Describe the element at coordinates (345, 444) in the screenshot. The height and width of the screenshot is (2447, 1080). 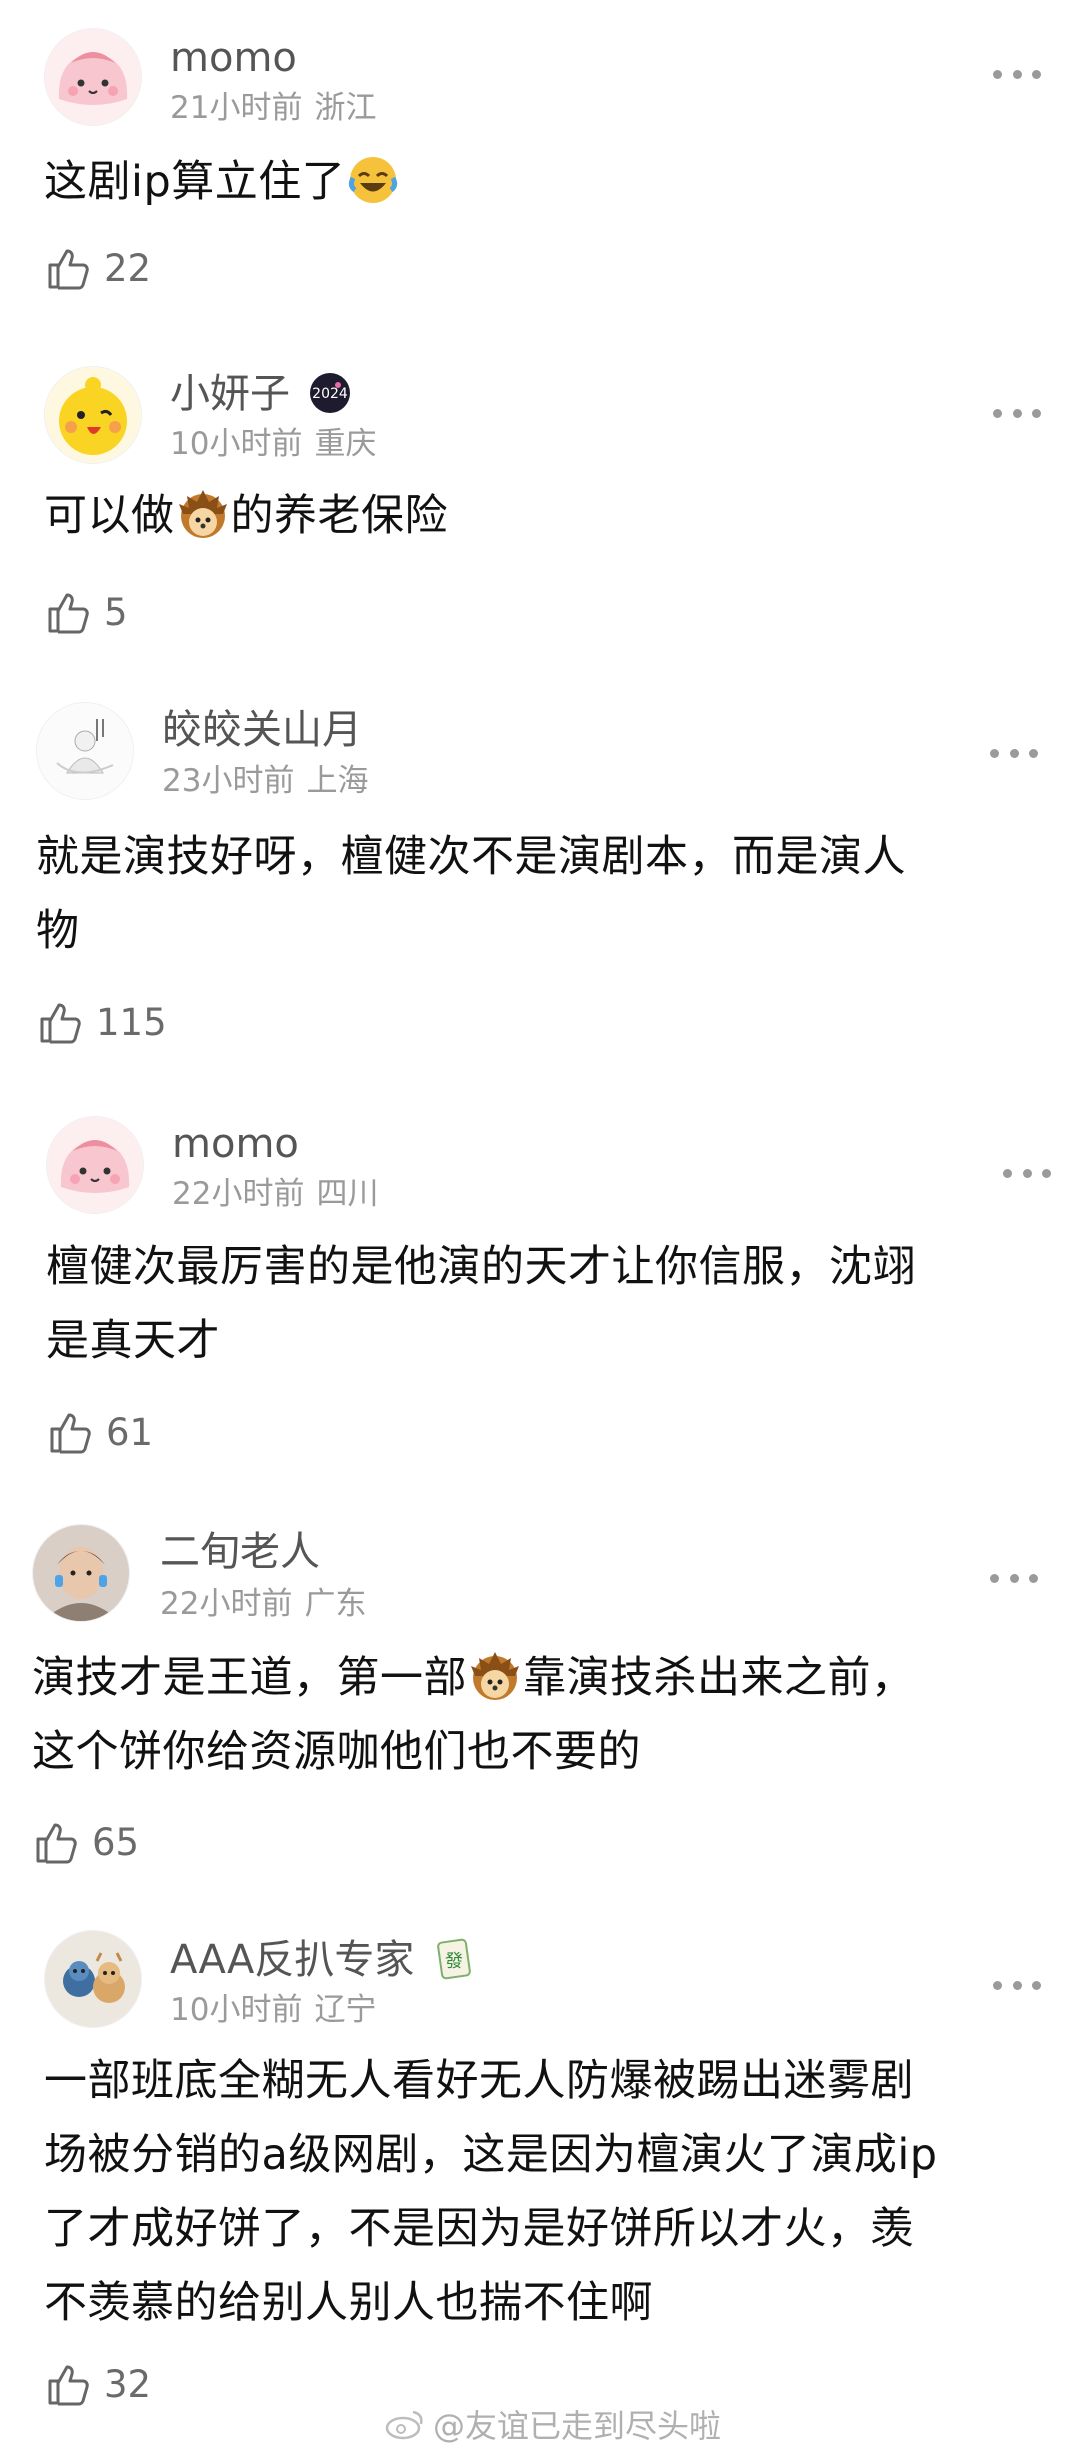
I see `location: 重庆` at that location.